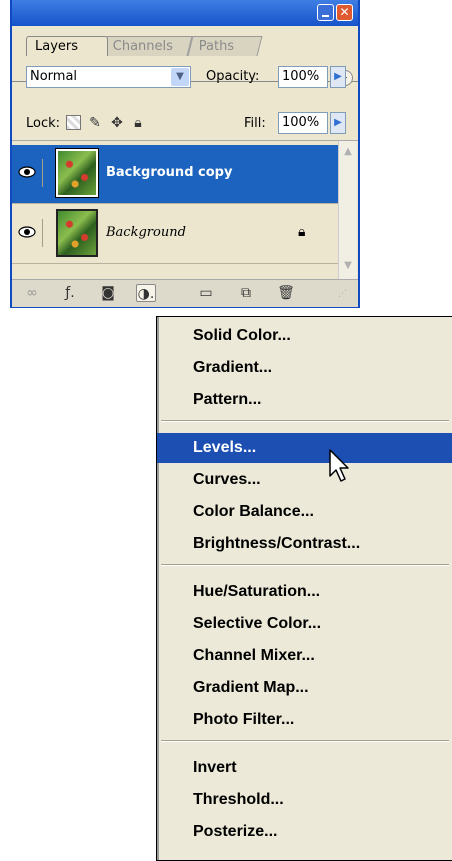 The height and width of the screenshot is (861, 452). I want to click on move-icon: ✥, so click(117, 123).